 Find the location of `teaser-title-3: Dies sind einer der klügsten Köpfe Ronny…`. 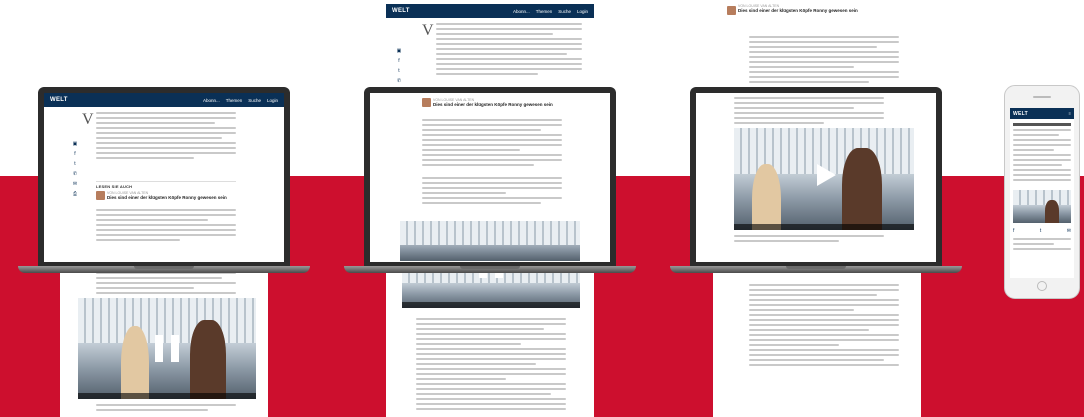

teaser-title-3: Dies sind einer der klügsten Köpfe Ronny… is located at coordinates (822, 10).